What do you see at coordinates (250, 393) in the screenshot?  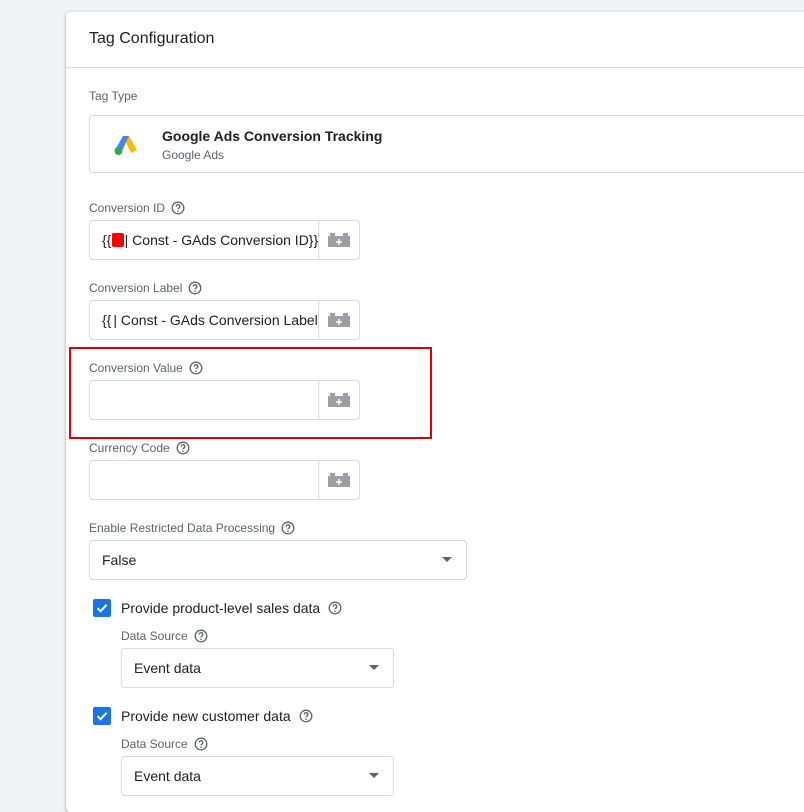 I see `highlight-box` at bounding box center [250, 393].